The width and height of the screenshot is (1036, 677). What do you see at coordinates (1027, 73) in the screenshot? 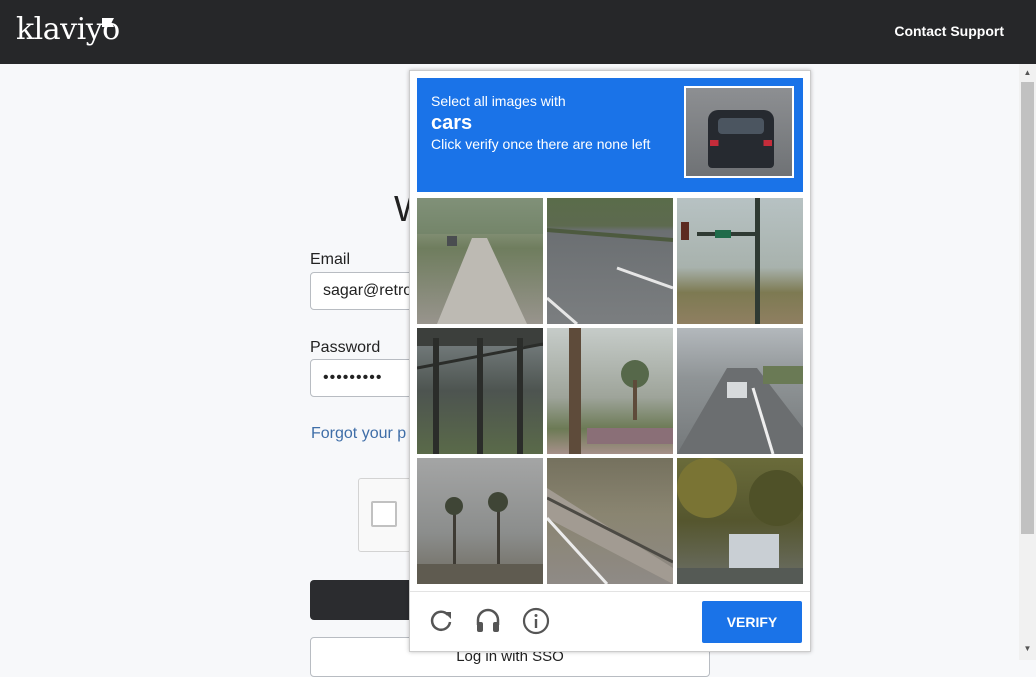
I see `scroll-up-arrow-icon: ▲` at bounding box center [1027, 73].